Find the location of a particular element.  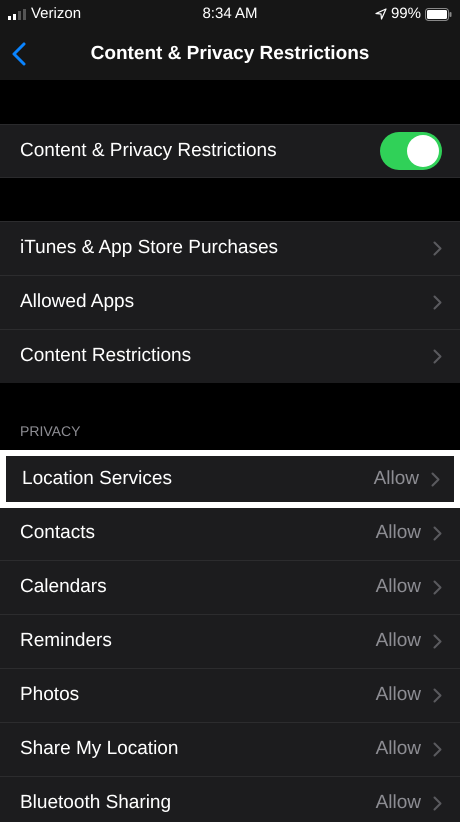

row-label: Location Services is located at coordinates (97, 479).